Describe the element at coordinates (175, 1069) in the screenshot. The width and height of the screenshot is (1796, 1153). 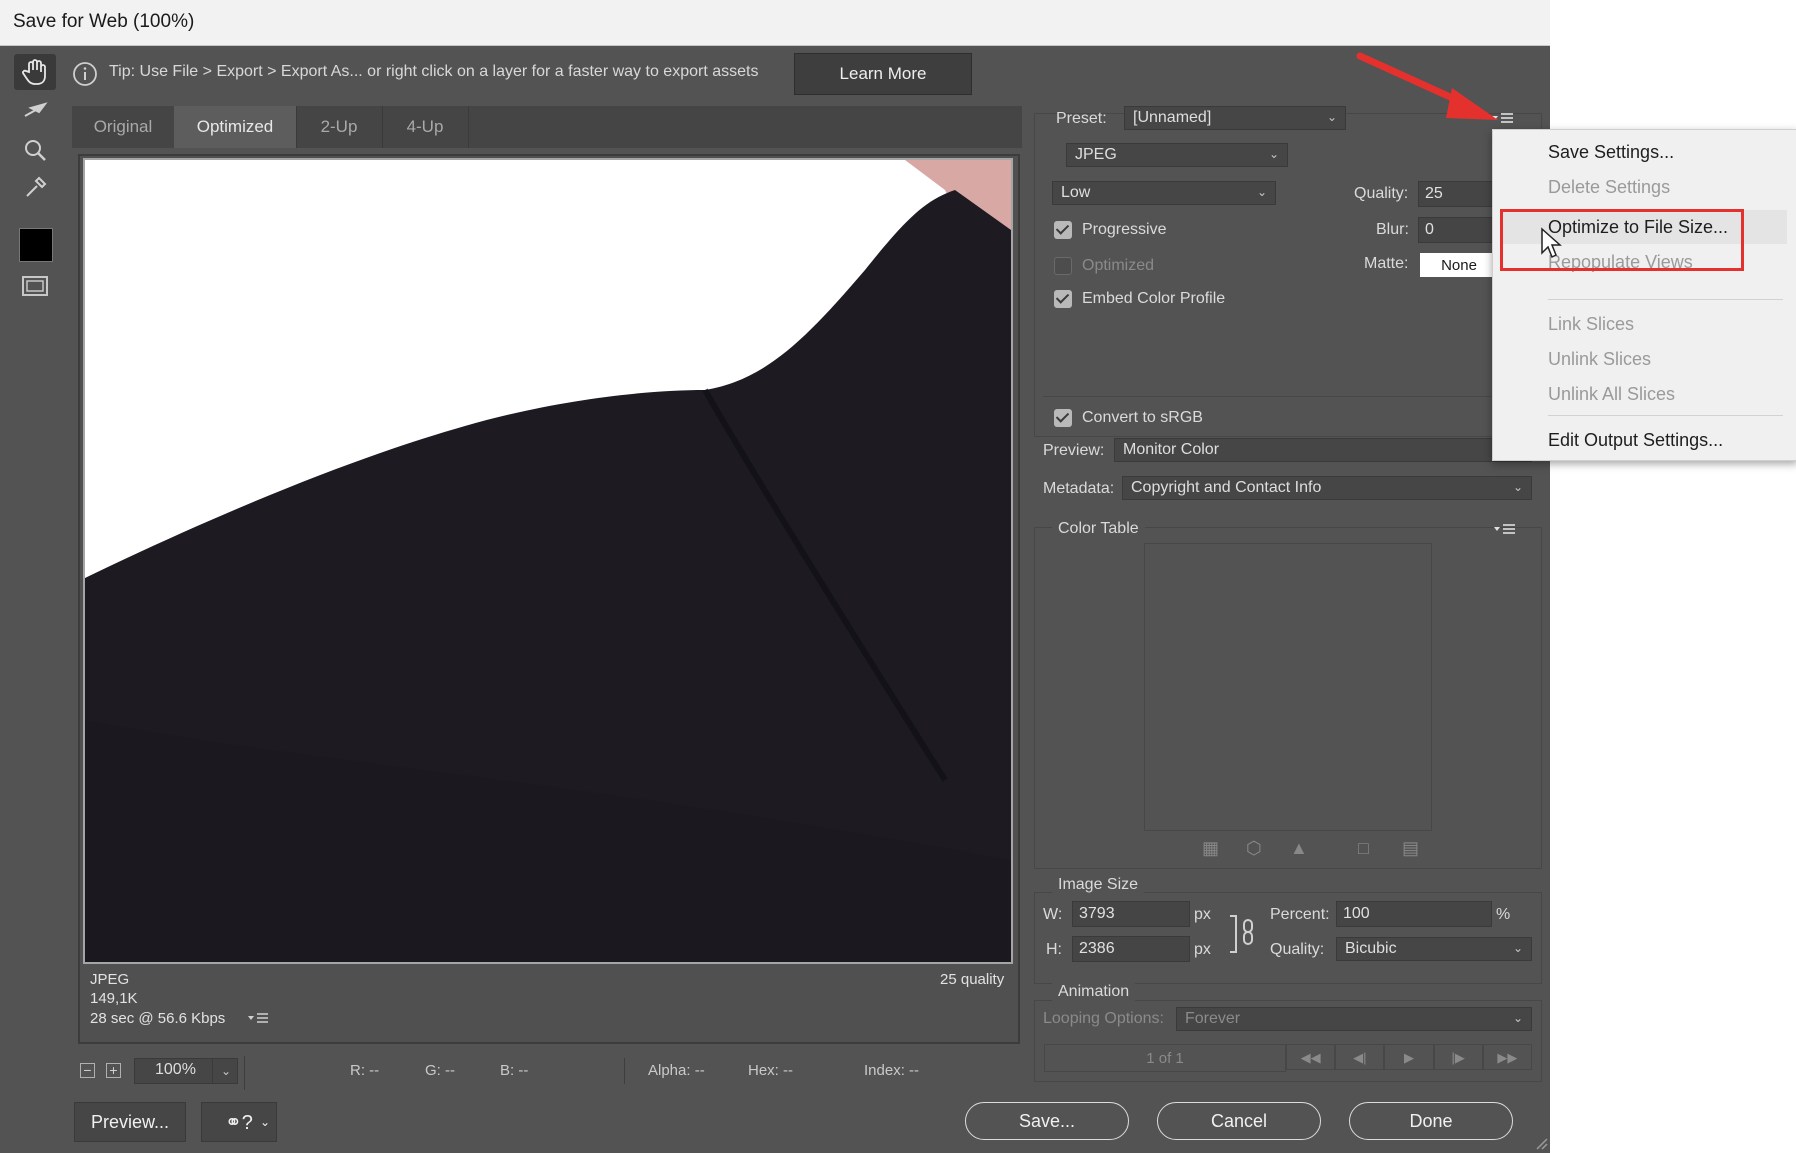
I see `zoom-level-value: 100%` at that location.